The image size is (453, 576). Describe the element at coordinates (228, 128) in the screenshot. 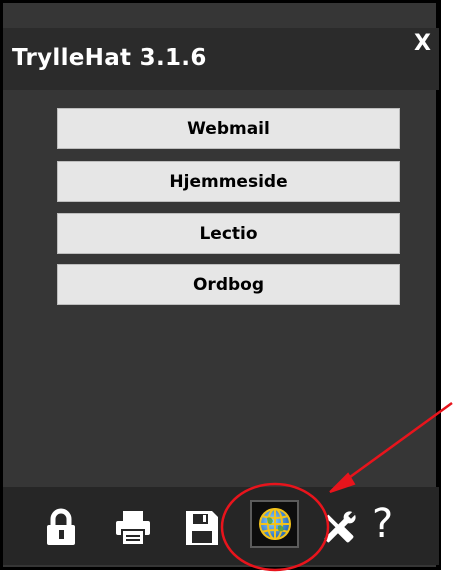

I see `webmail-button: Webmail` at that location.